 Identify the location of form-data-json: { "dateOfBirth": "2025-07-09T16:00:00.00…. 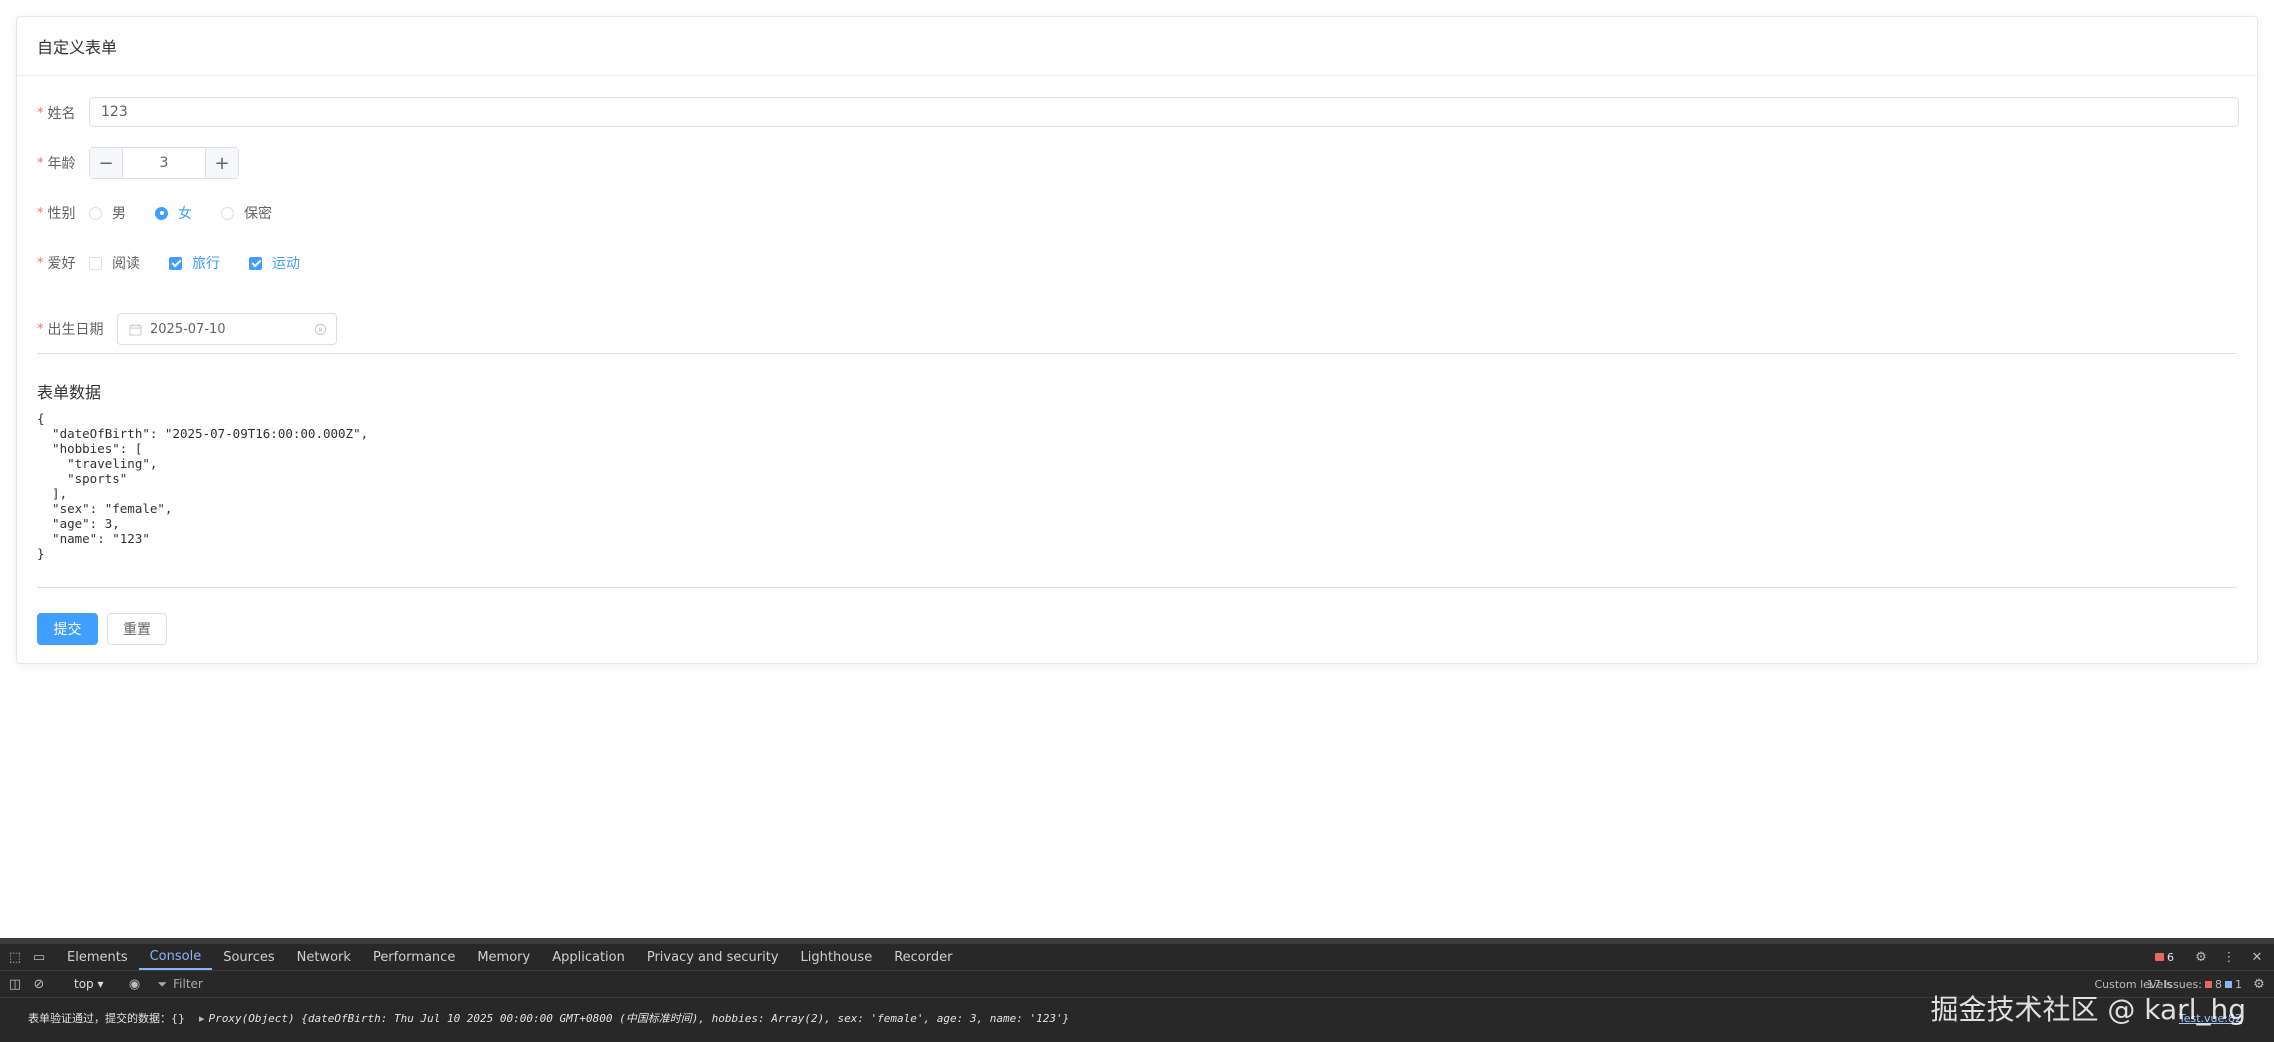
(203, 486).